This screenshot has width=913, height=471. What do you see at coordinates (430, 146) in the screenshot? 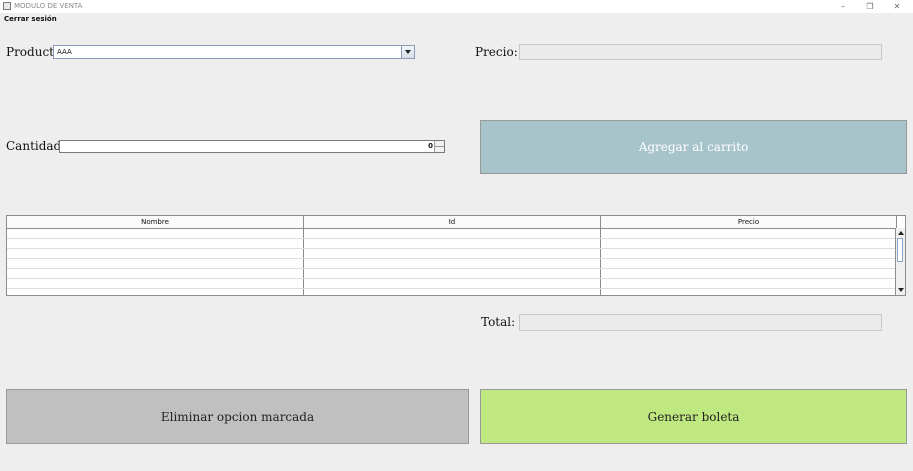
I see `quantity-value: 0` at bounding box center [430, 146].